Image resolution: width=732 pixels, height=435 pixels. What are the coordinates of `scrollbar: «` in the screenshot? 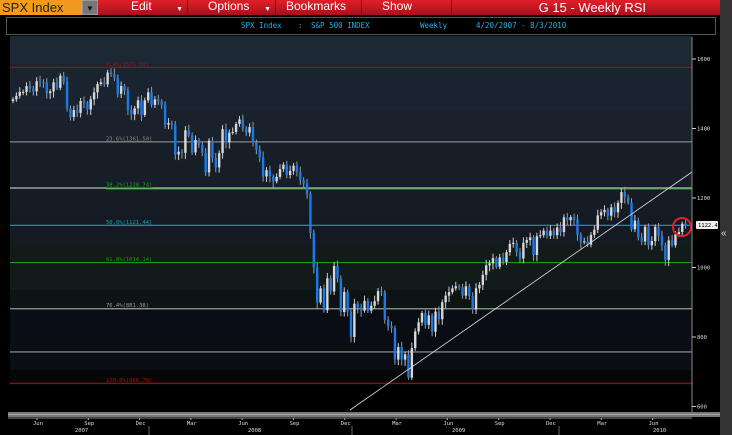 It's located at (726, 217).